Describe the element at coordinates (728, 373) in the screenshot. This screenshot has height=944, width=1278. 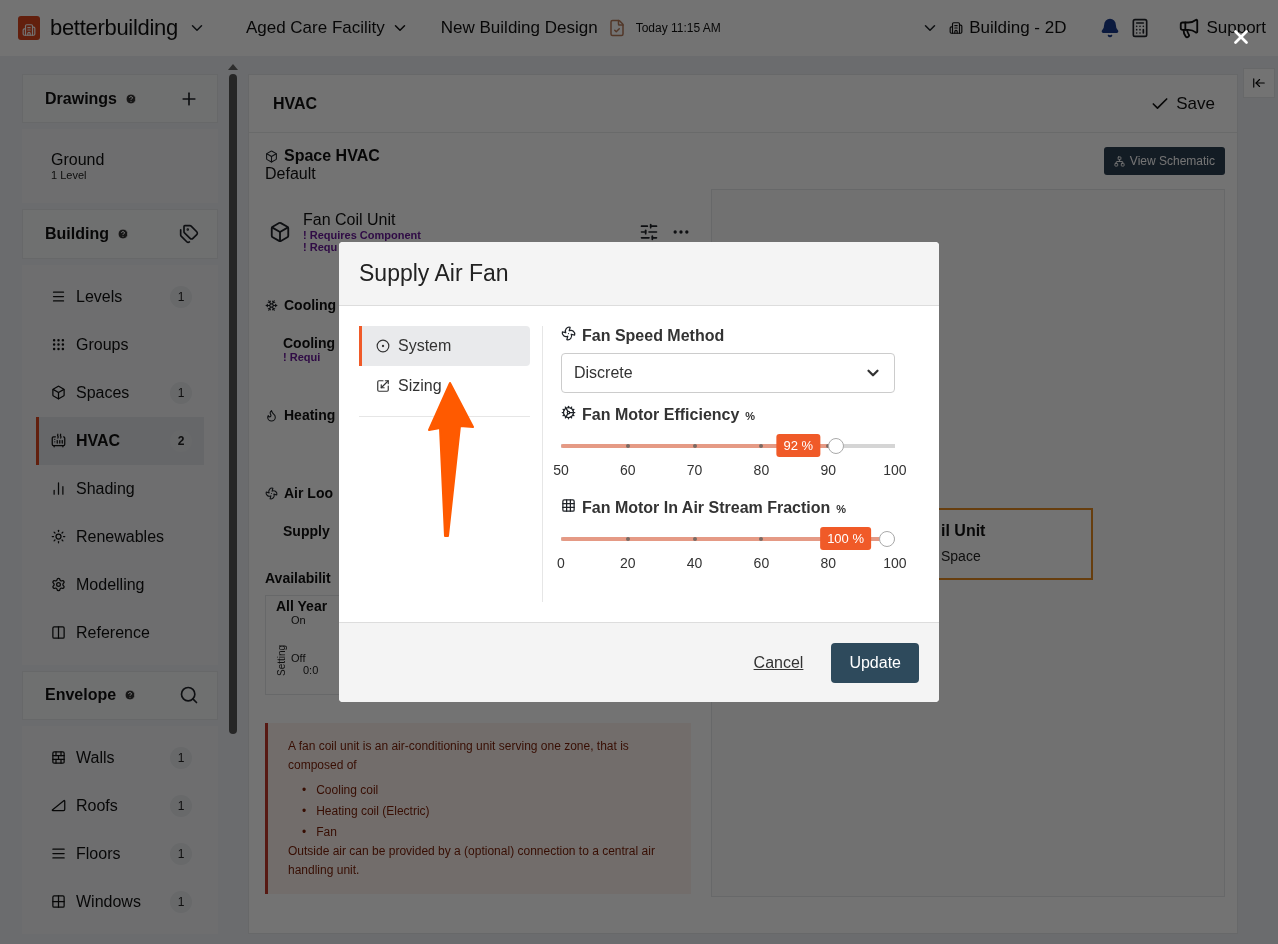
I see `select-field: Discrete` at that location.